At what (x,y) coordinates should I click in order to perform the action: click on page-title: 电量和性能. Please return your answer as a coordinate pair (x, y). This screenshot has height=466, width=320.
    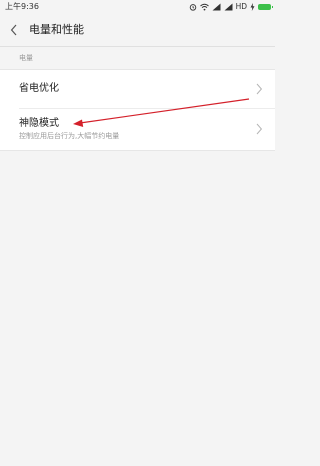
    Looking at the image, I should click on (56, 29).